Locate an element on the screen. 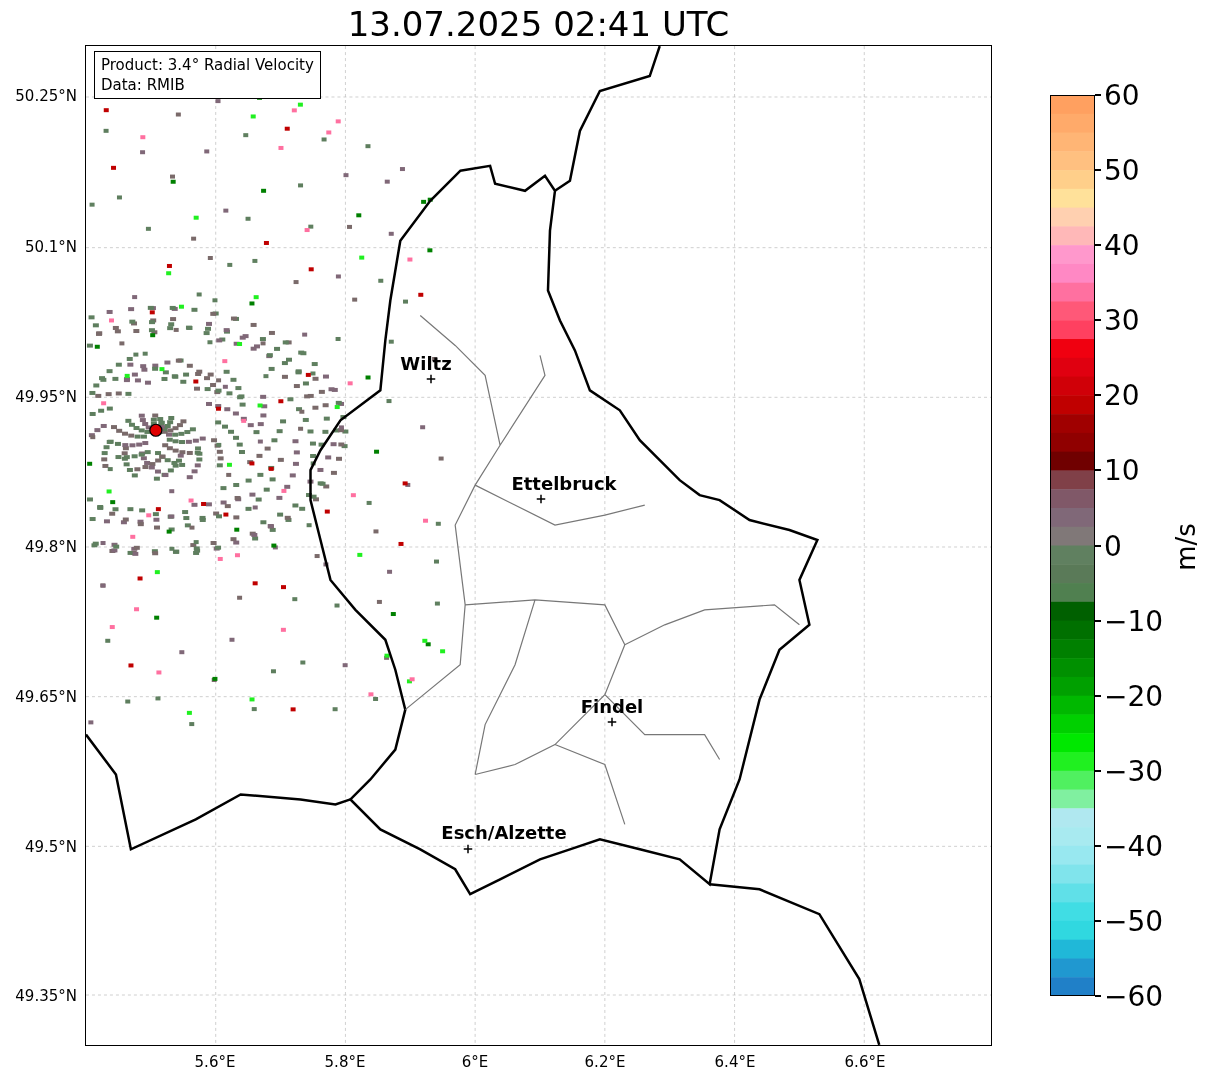 The width and height of the screenshot is (1207, 1081). latitude-label: 49.8°N is located at coordinates (50, 547).